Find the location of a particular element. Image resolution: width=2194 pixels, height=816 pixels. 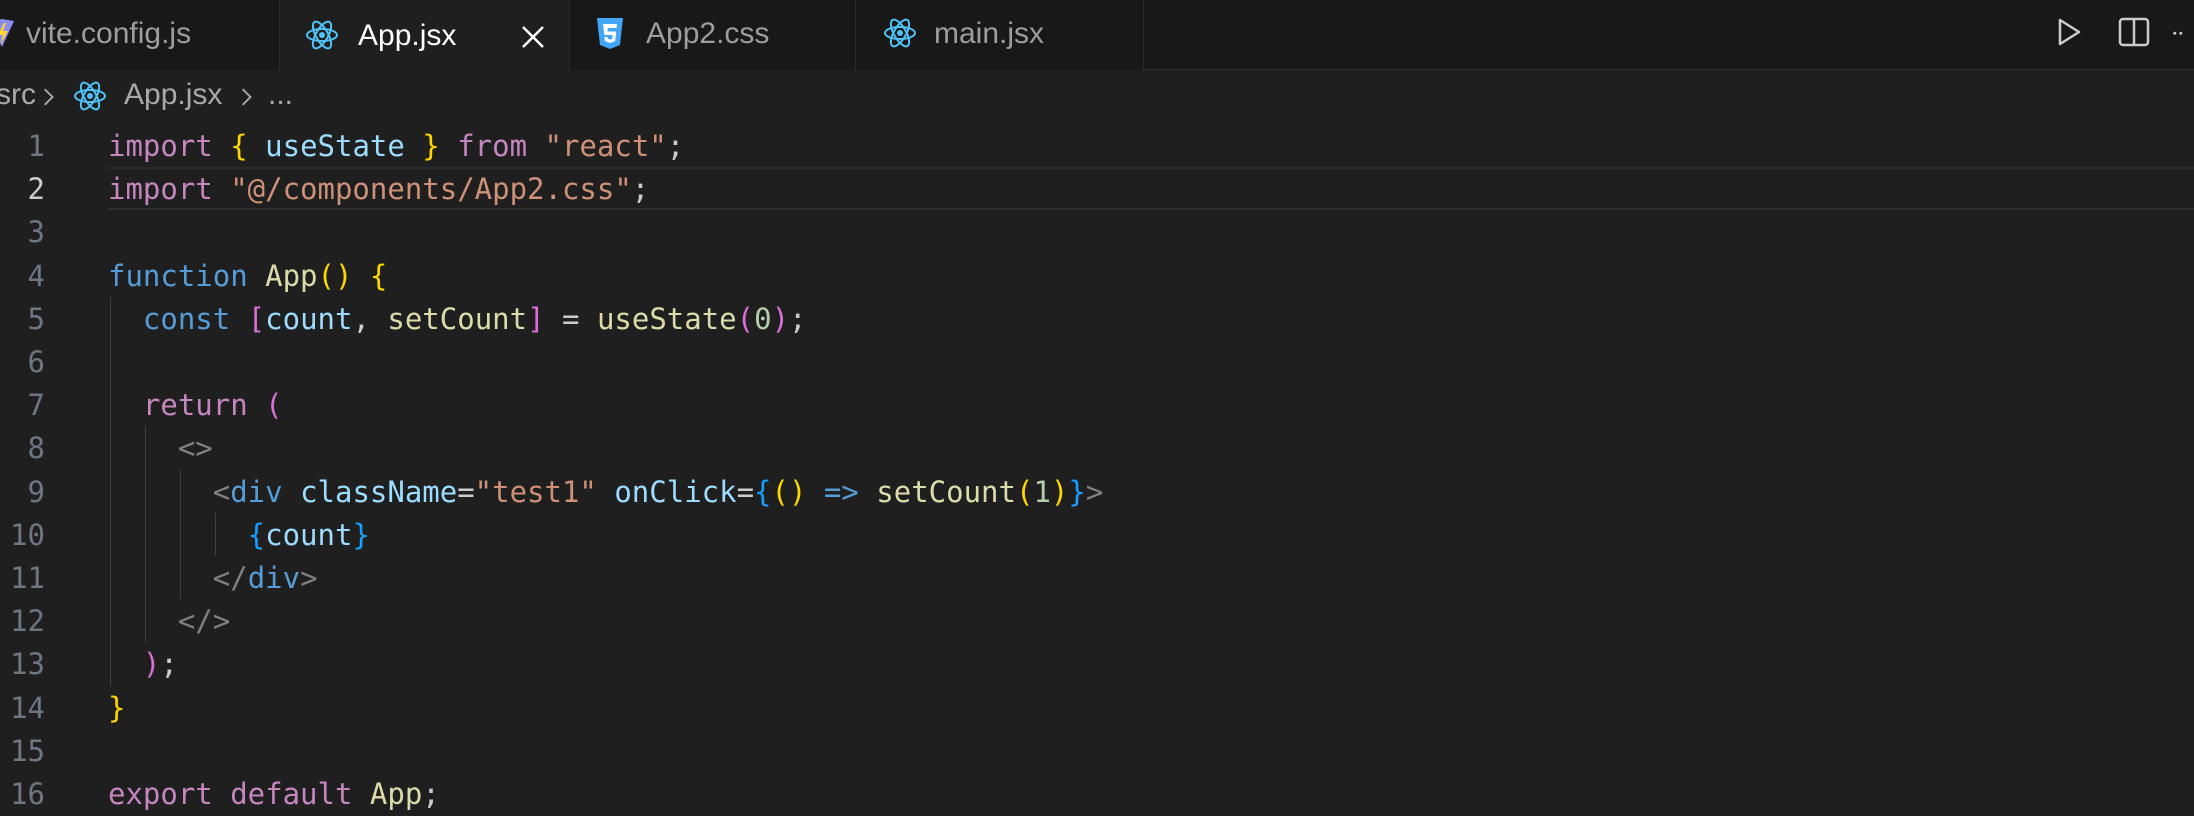

code-line: 15 is located at coordinates (1097, 750).